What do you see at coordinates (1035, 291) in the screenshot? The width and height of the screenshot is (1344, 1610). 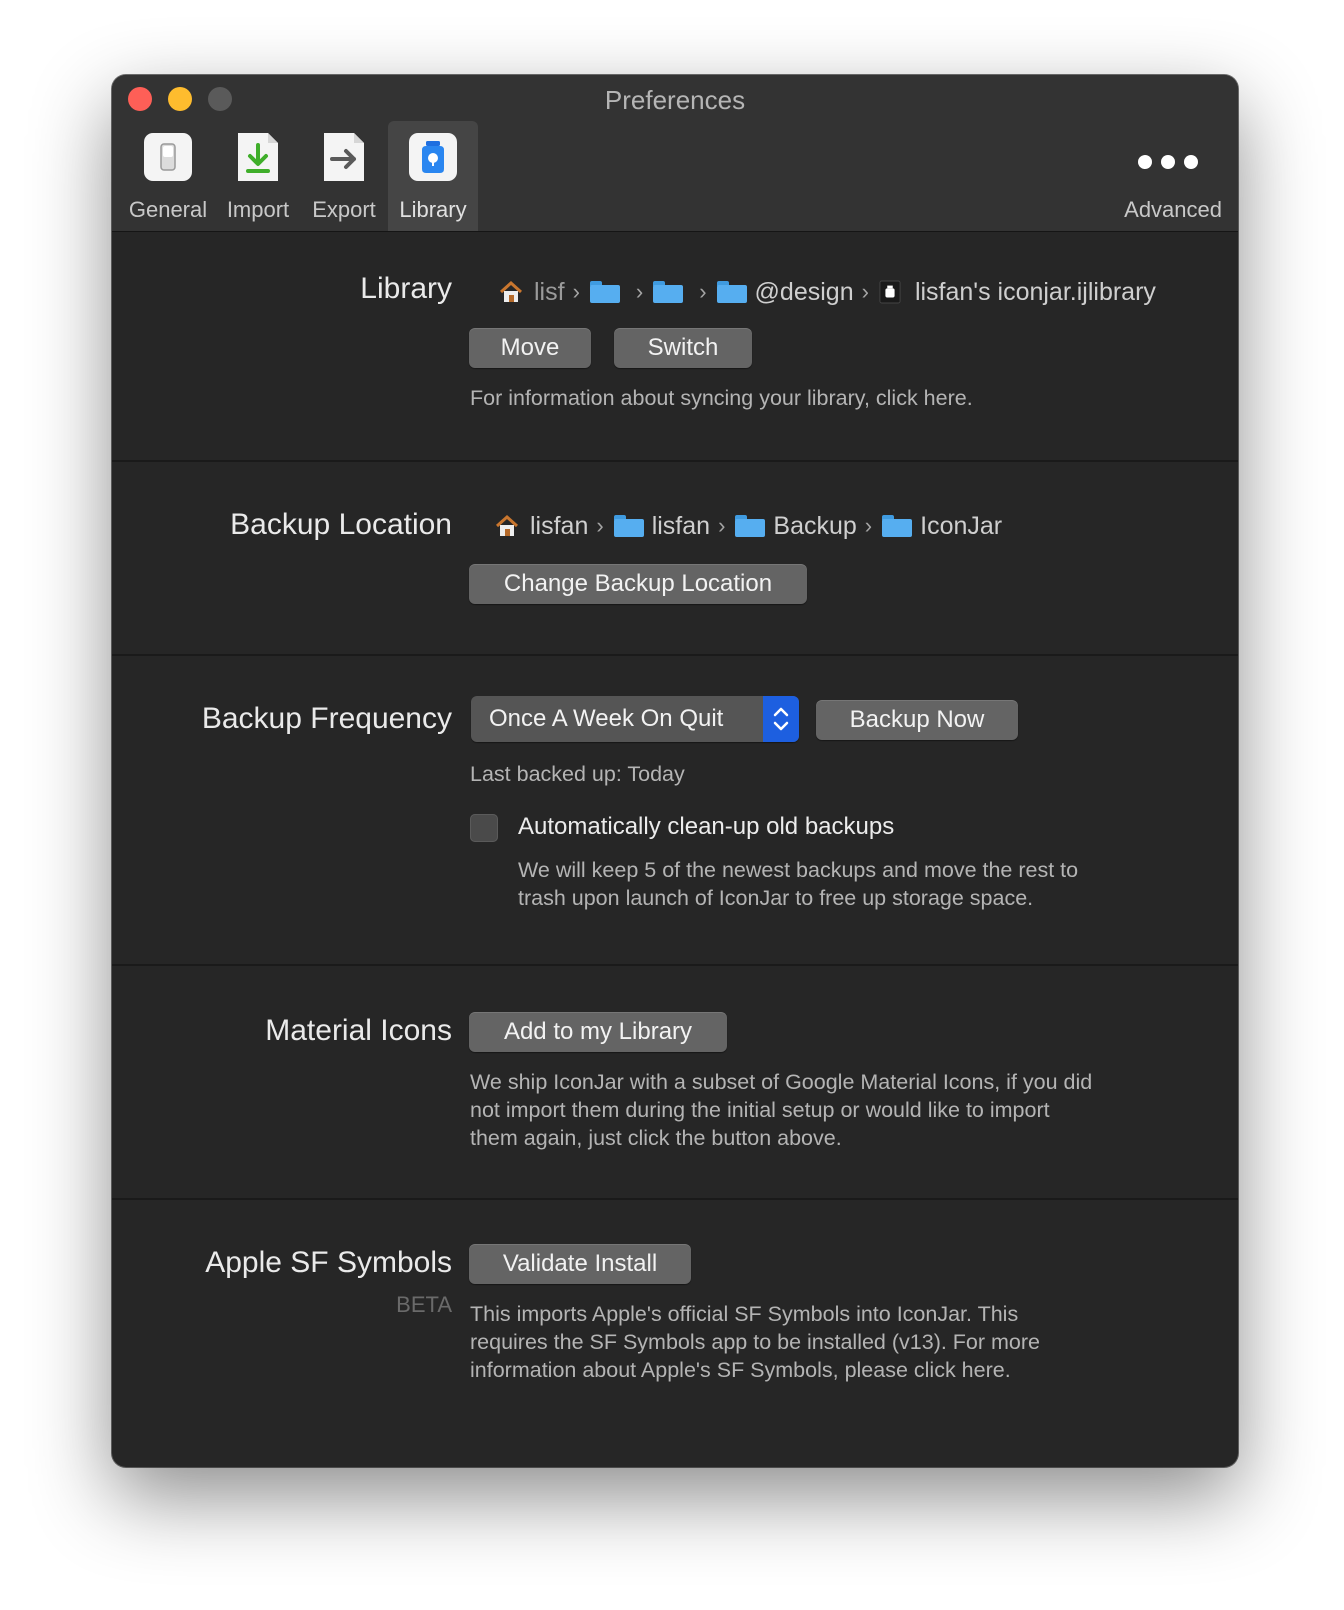 I see `path-library-file: lisfan's iconjar.ijlibrary` at bounding box center [1035, 291].